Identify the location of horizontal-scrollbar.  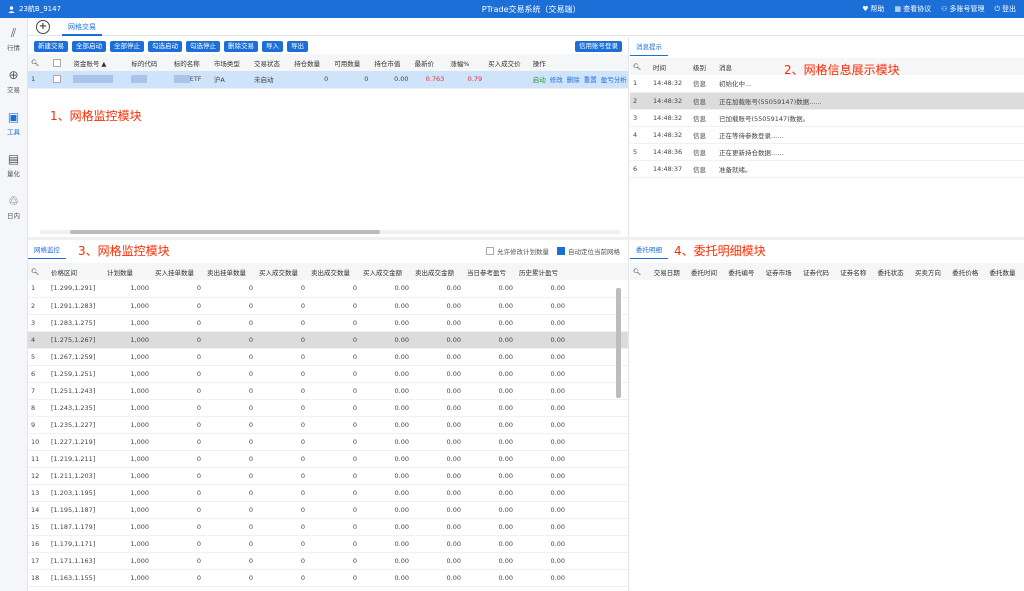
(330, 232).